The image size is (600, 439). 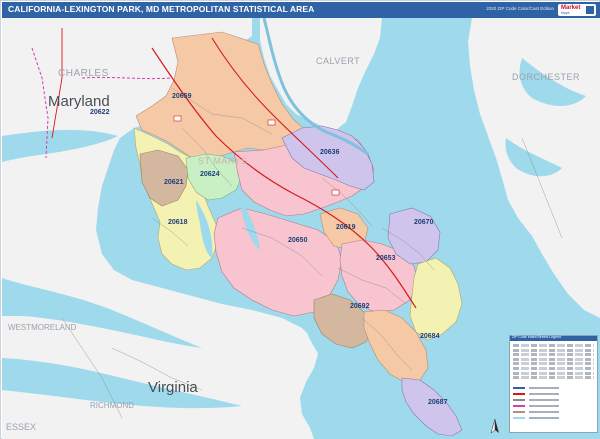 What do you see at coordinates (42, 327) in the screenshot?
I see `county-label-westmoreland: WESTMORELAND` at bounding box center [42, 327].